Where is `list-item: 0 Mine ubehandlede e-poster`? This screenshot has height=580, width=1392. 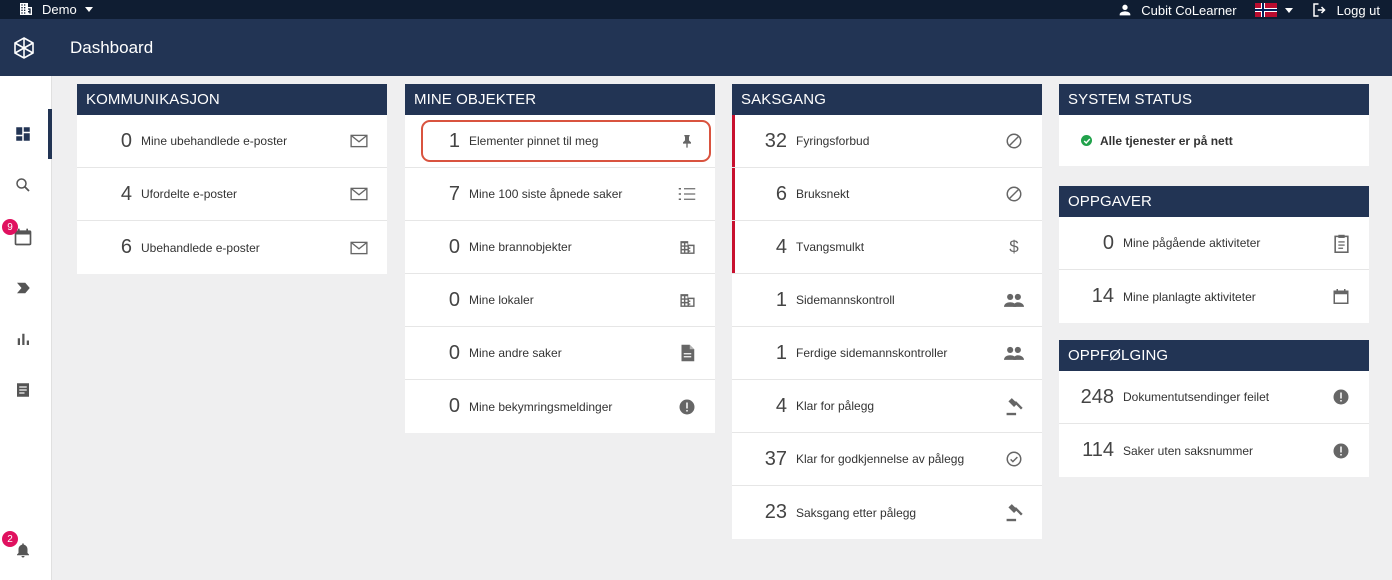
list-item: 0 Mine ubehandlede e-poster is located at coordinates (232, 141).